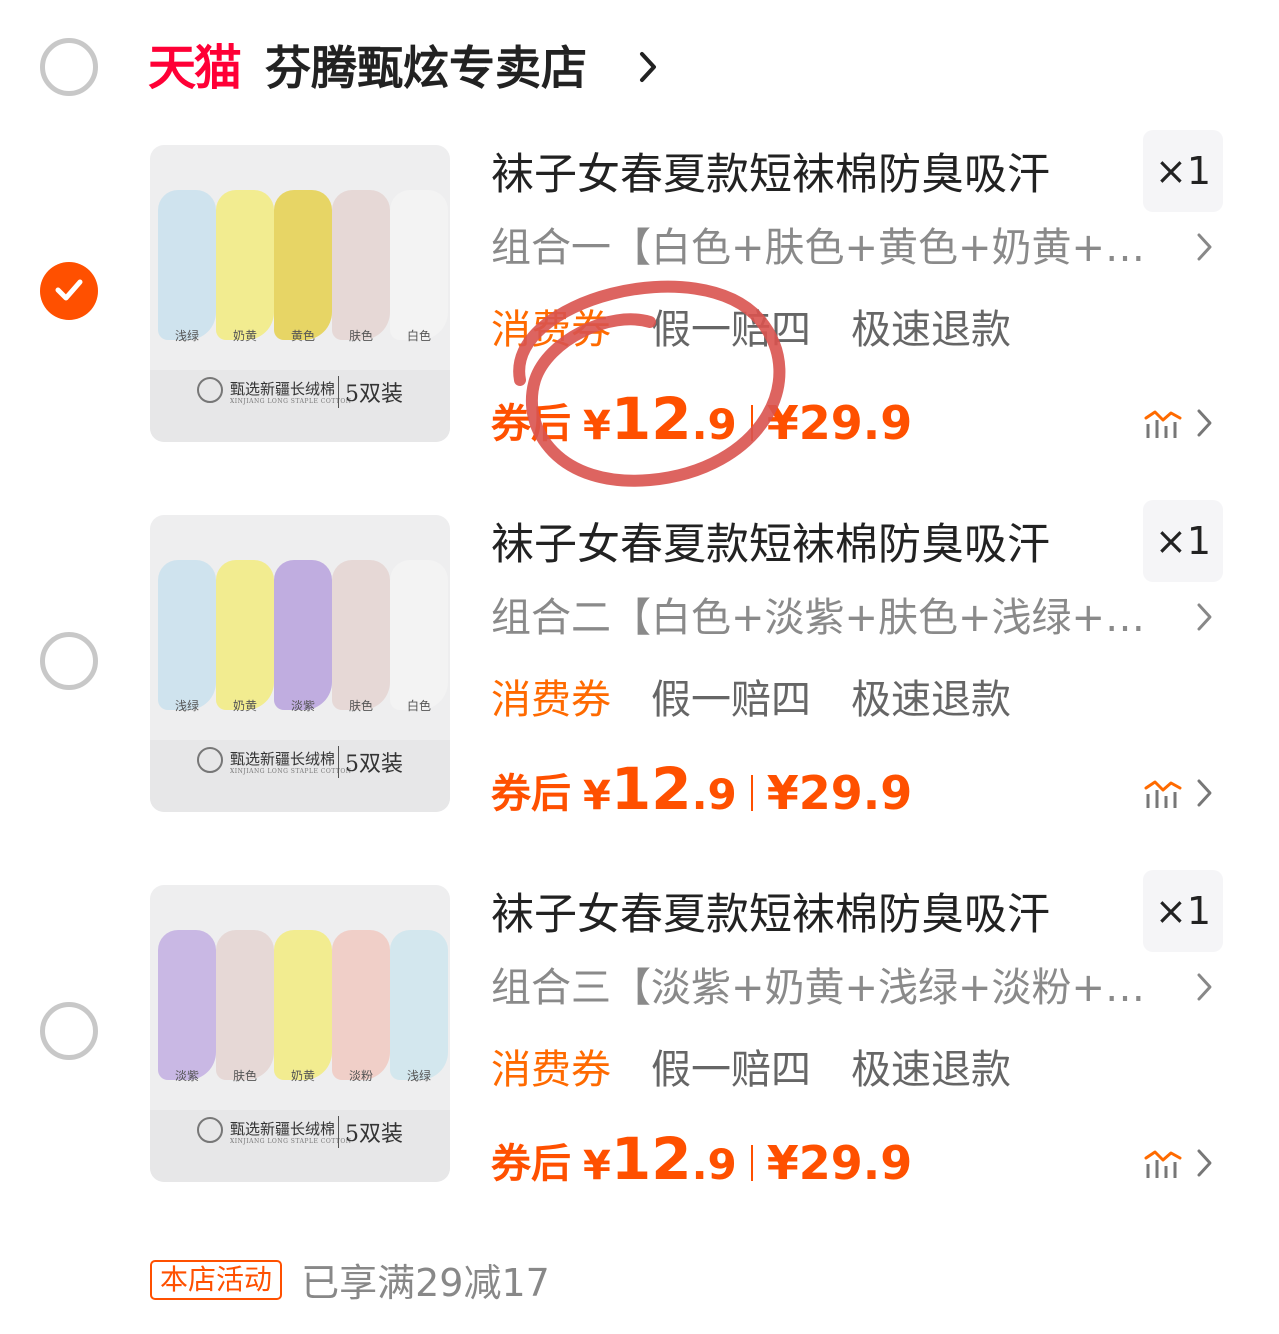 The width and height of the screenshot is (1279, 1334). I want to click on sock-color-label: 浅绿, so click(186, 336).